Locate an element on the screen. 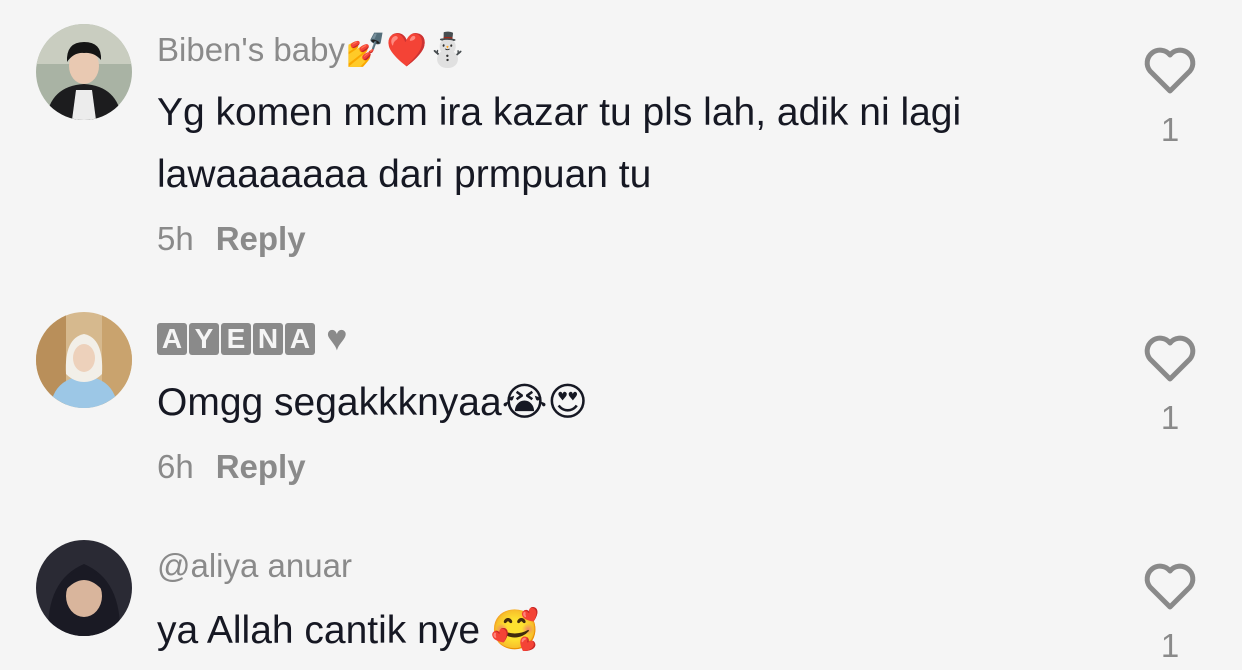  username-text: @aliya anuar is located at coordinates (254, 565).